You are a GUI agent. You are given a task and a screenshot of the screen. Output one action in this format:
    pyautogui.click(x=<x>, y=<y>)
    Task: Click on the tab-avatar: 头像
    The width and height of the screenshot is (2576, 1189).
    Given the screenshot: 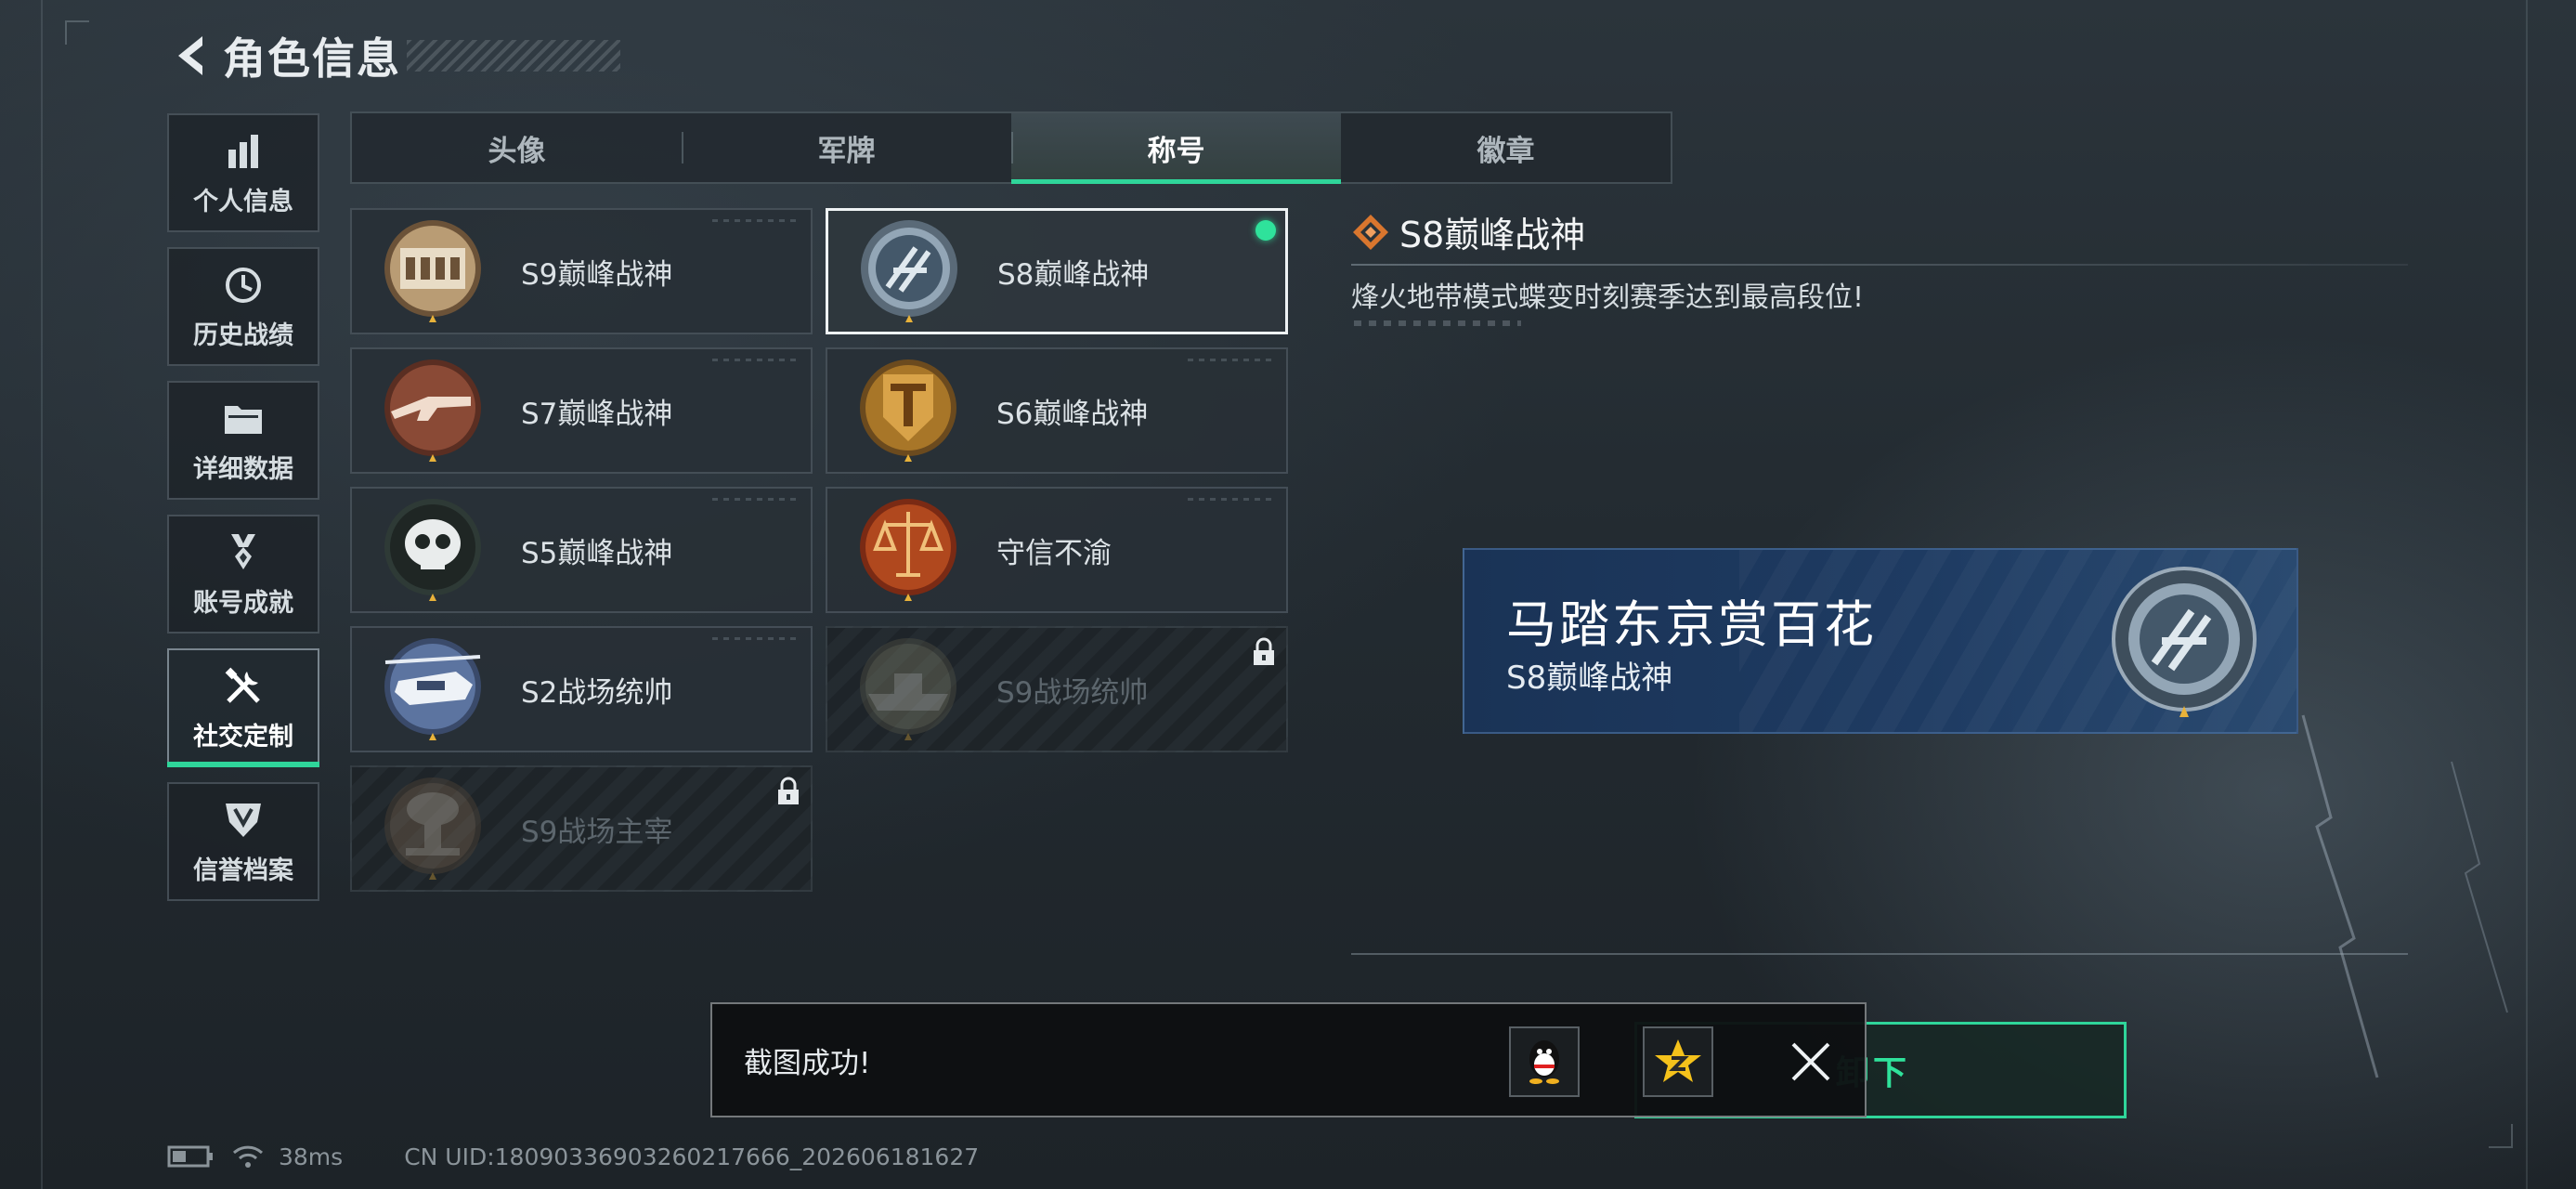 What is the action you would take?
    pyautogui.click(x=517, y=147)
    